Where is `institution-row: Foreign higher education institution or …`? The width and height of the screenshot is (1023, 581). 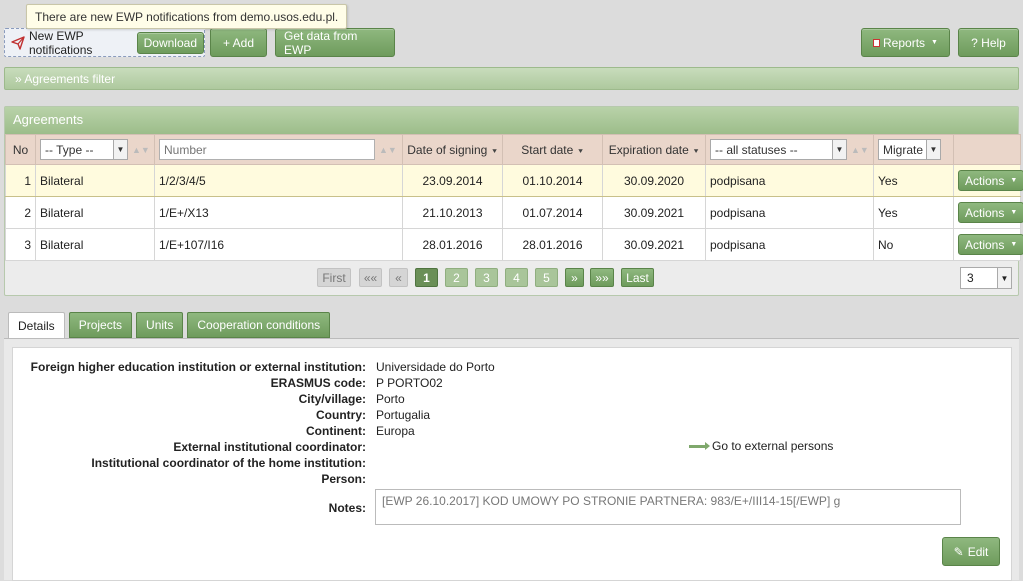
institution-row: Foreign higher education institution or … is located at coordinates (513, 368).